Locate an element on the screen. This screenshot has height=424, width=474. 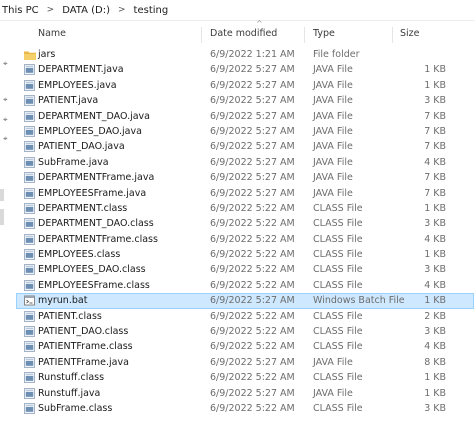
file-name: PATIENT.class is located at coordinates (70, 316).